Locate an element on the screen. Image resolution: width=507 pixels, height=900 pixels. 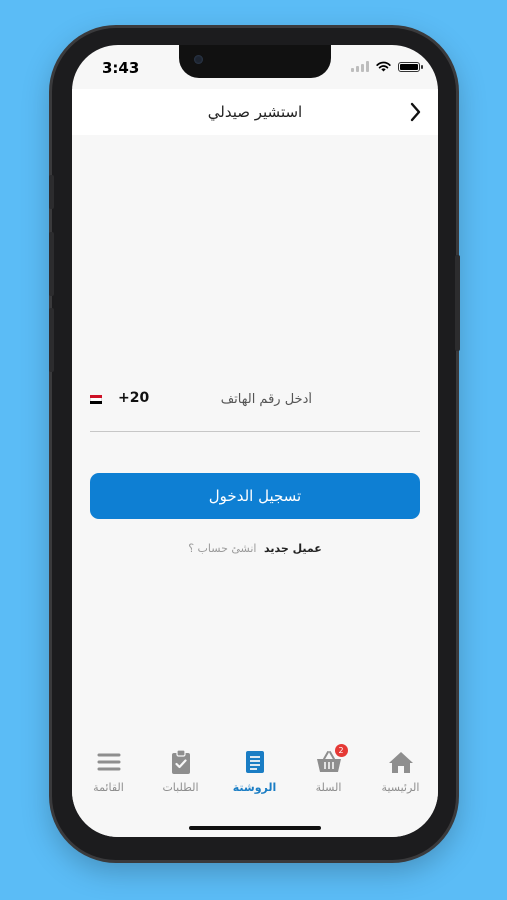
app-header: استشير صيدلي is located at coordinates (255, 112).